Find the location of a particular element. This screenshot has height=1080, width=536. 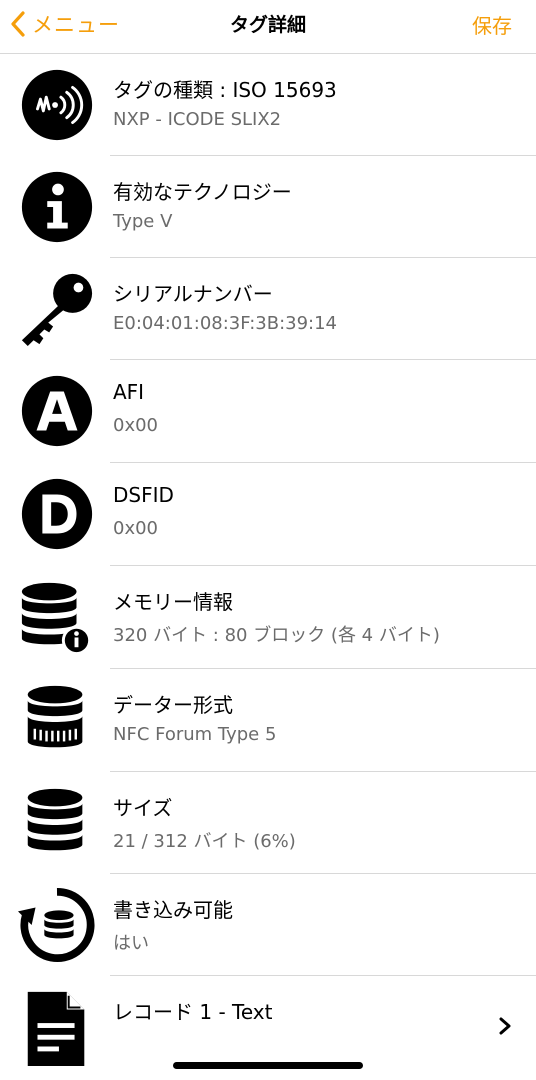

memory-info-value: 320 バイト : 80 ブロック (各 4 バイト) is located at coordinates (276, 635).